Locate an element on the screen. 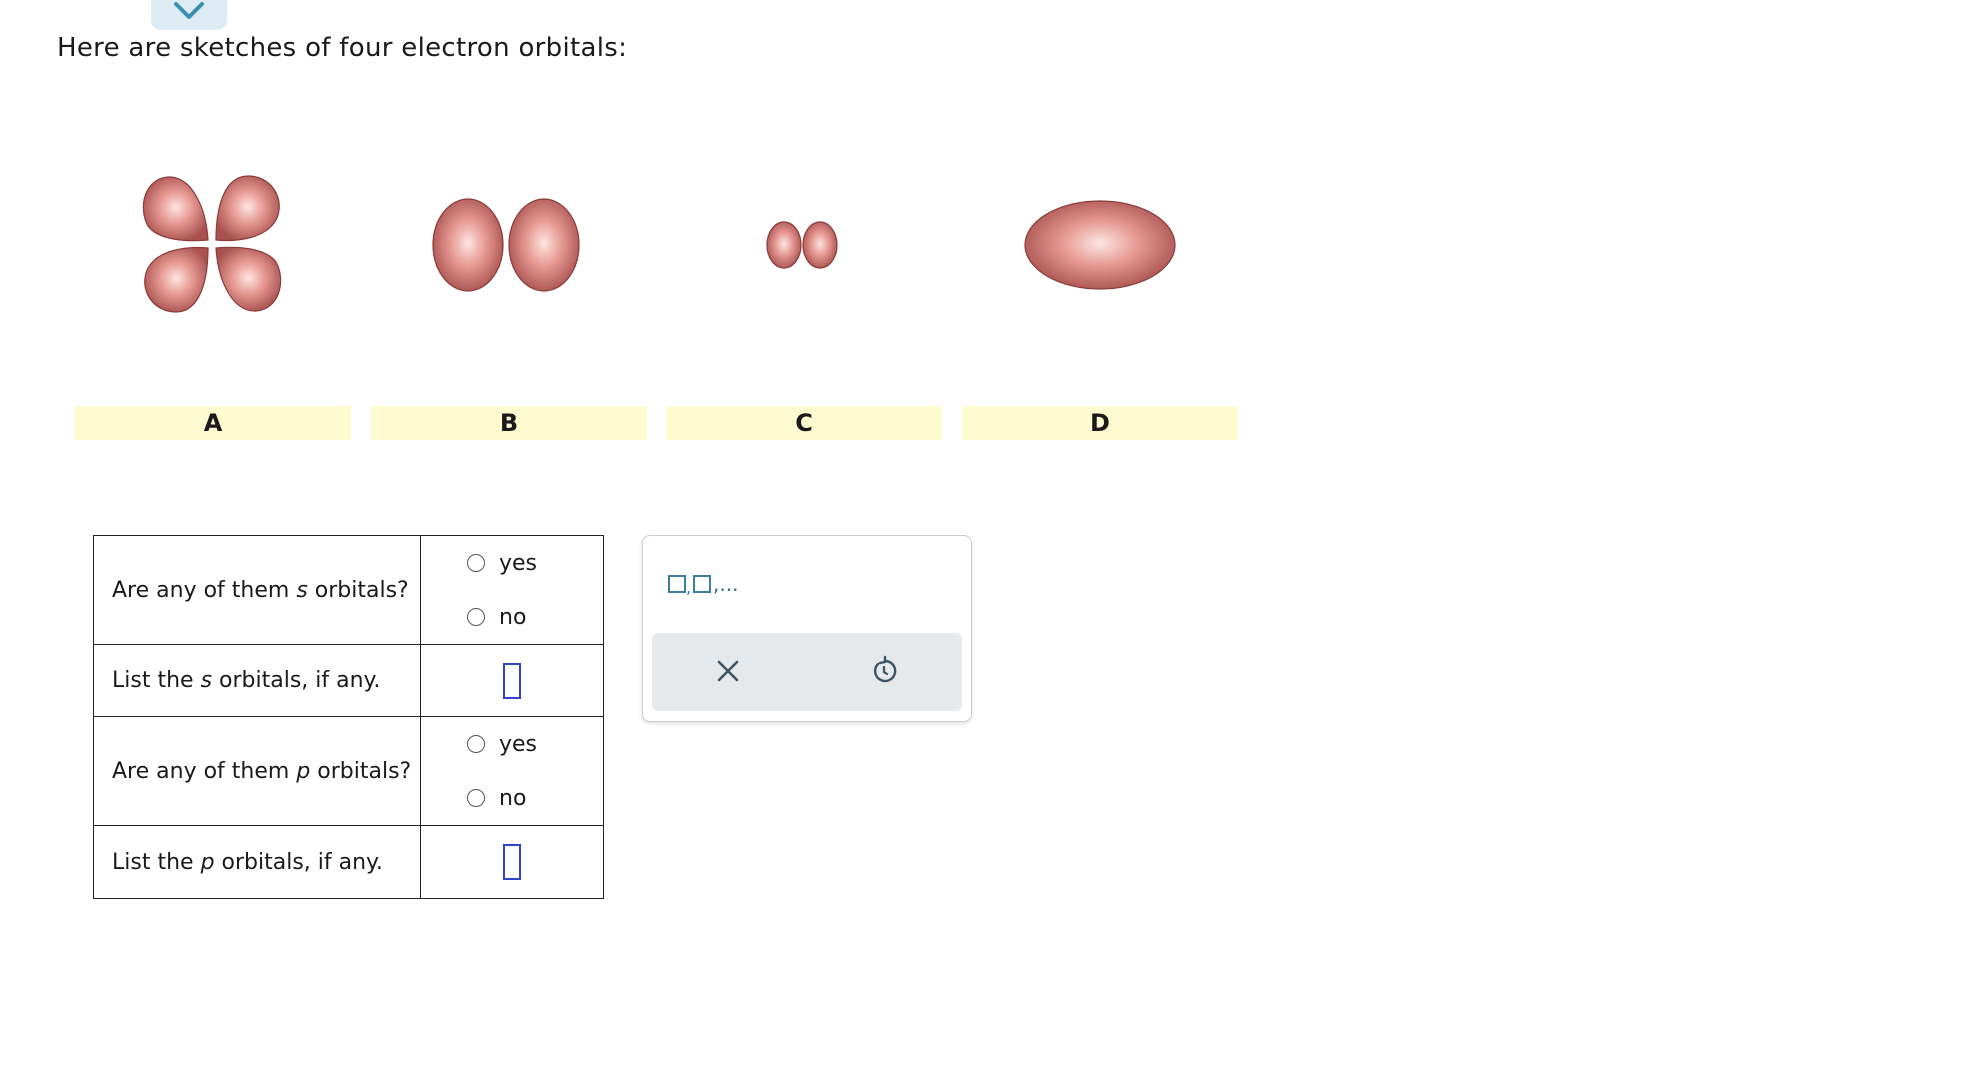  clear-button is located at coordinates (728, 671).